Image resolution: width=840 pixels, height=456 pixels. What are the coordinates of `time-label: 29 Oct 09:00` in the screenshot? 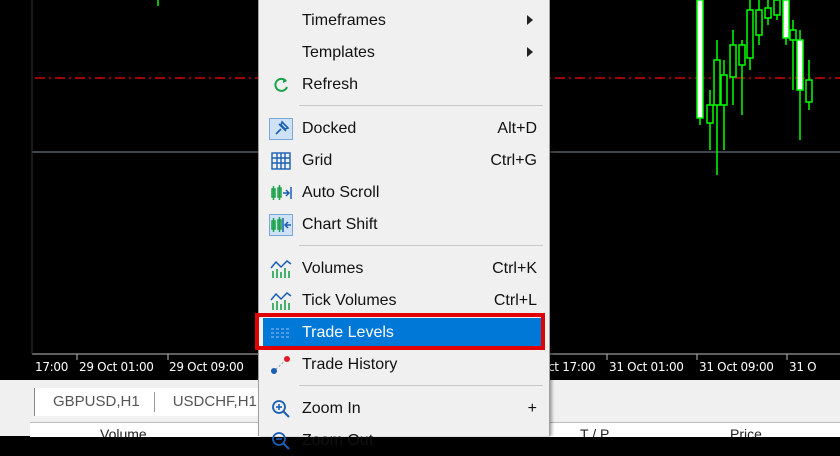 It's located at (206, 367).